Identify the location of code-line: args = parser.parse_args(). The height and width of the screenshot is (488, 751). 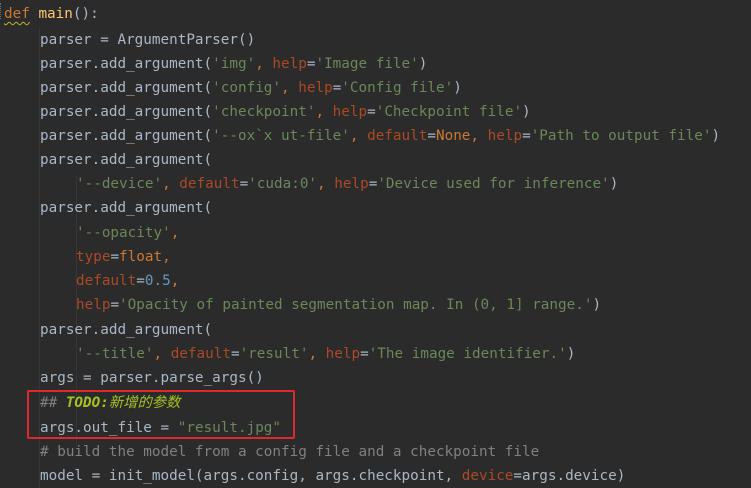
(152, 378).